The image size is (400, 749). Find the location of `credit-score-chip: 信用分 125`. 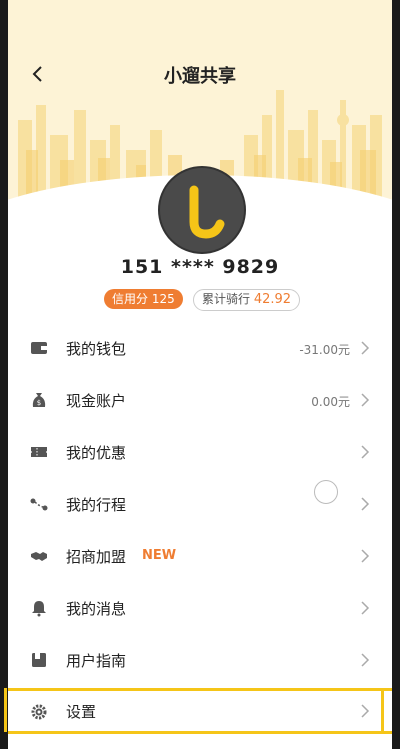

credit-score-chip: 信用分 125 is located at coordinates (143, 299).